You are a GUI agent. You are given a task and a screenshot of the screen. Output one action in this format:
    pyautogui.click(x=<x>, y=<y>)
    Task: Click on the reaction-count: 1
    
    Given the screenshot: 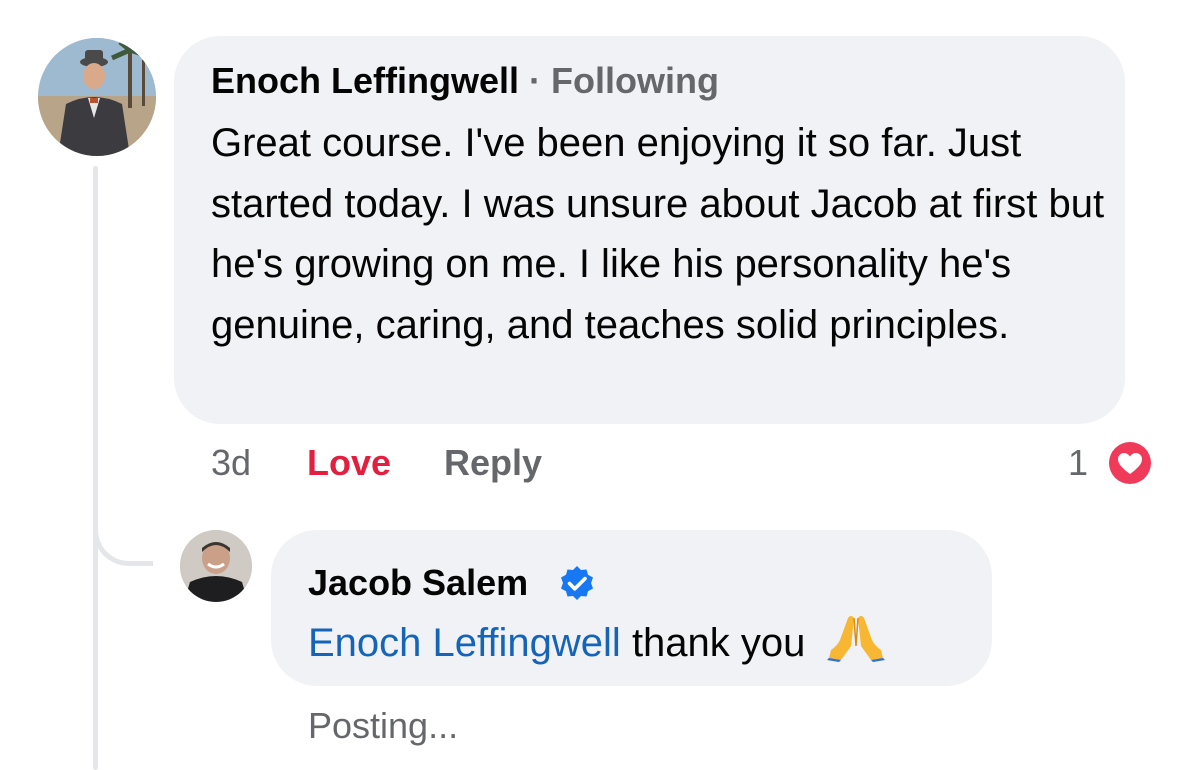 What is the action you would take?
    pyautogui.click(x=1078, y=463)
    